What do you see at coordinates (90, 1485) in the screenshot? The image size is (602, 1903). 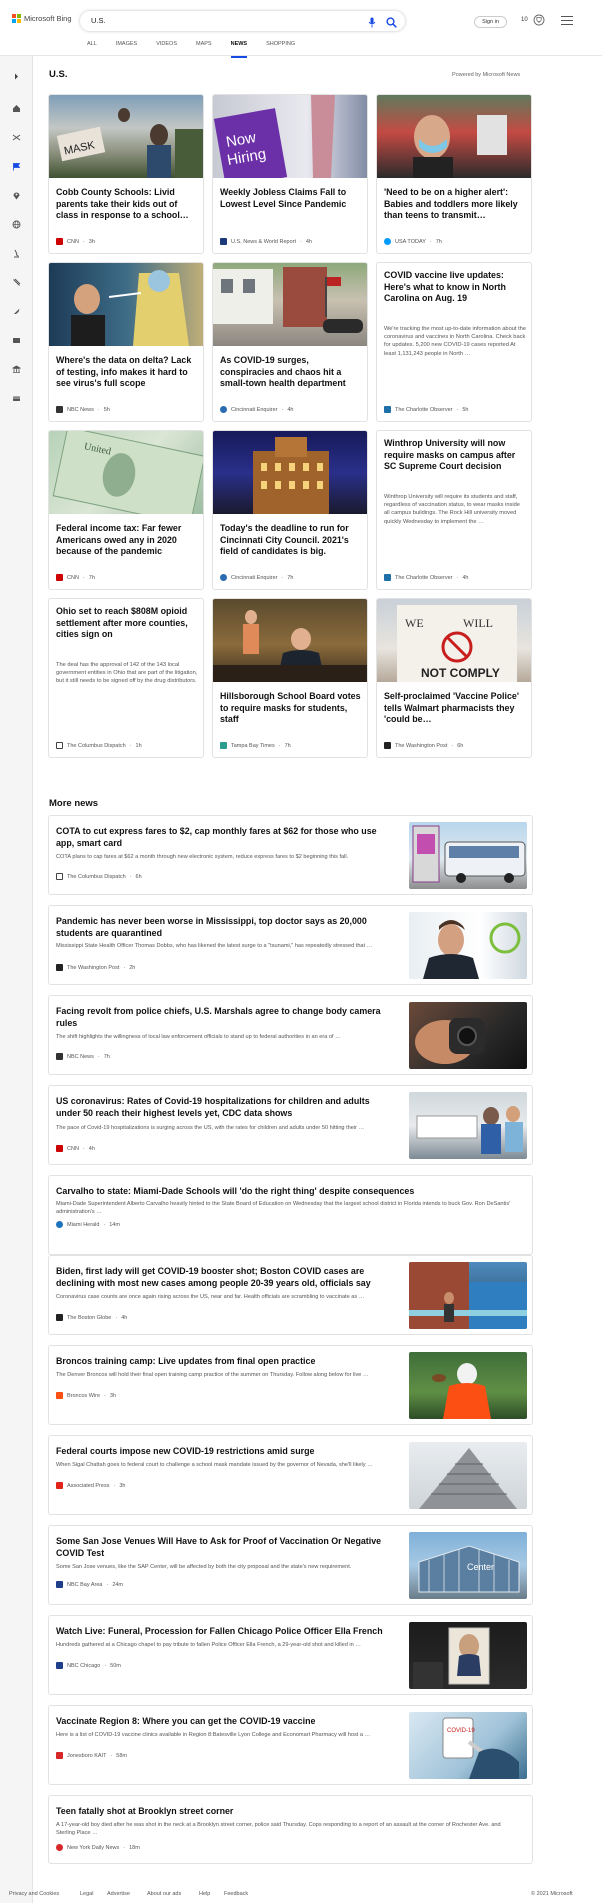 I see `item-source: Associated Press · 3h` at bounding box center [90, 1485].